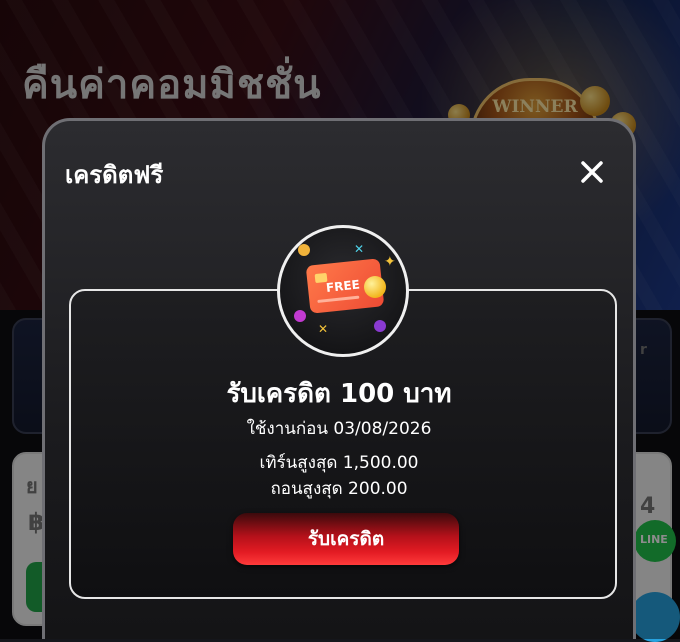 The height and width of the screenshot is (642, 680). What do you see at coordinates (114, 175) in the screenshot?
I see `modal-title: เครดิตฟรี` at bounding box center [114, 175].